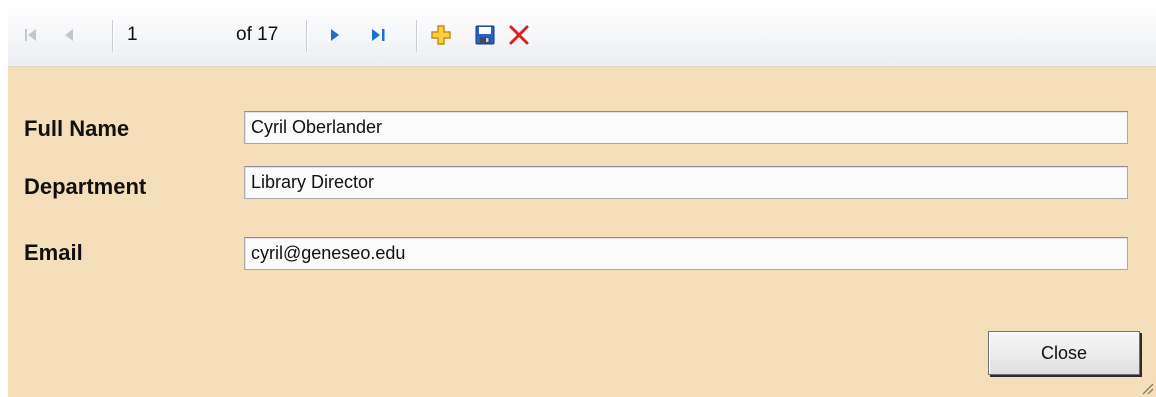 The image size is (1156, 397). I want to click on move-first-icon, so click(31, 35).